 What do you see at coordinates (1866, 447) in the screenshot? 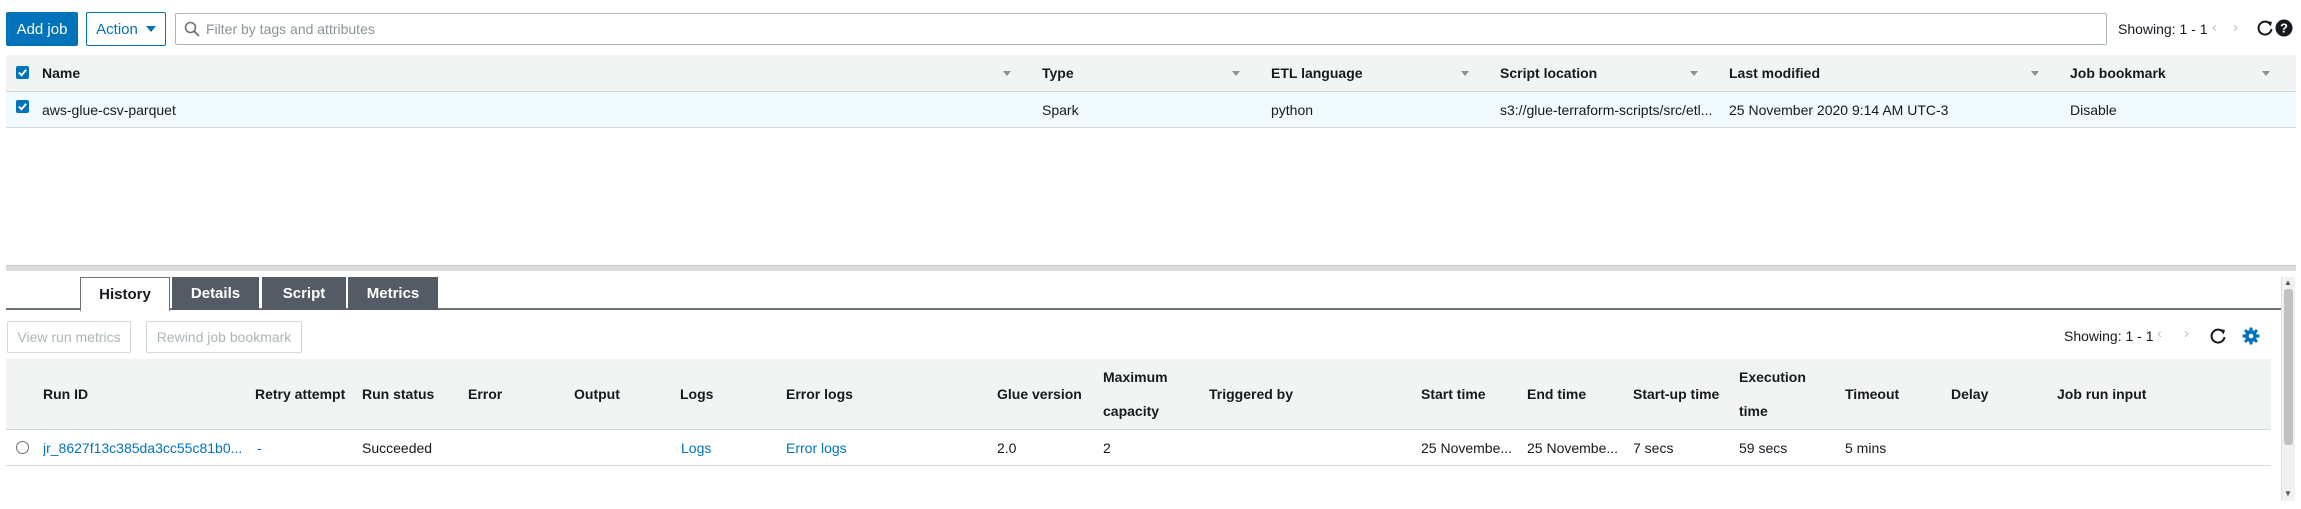
I see `timeout: 5 mins` at bounding box center [1866, 447].